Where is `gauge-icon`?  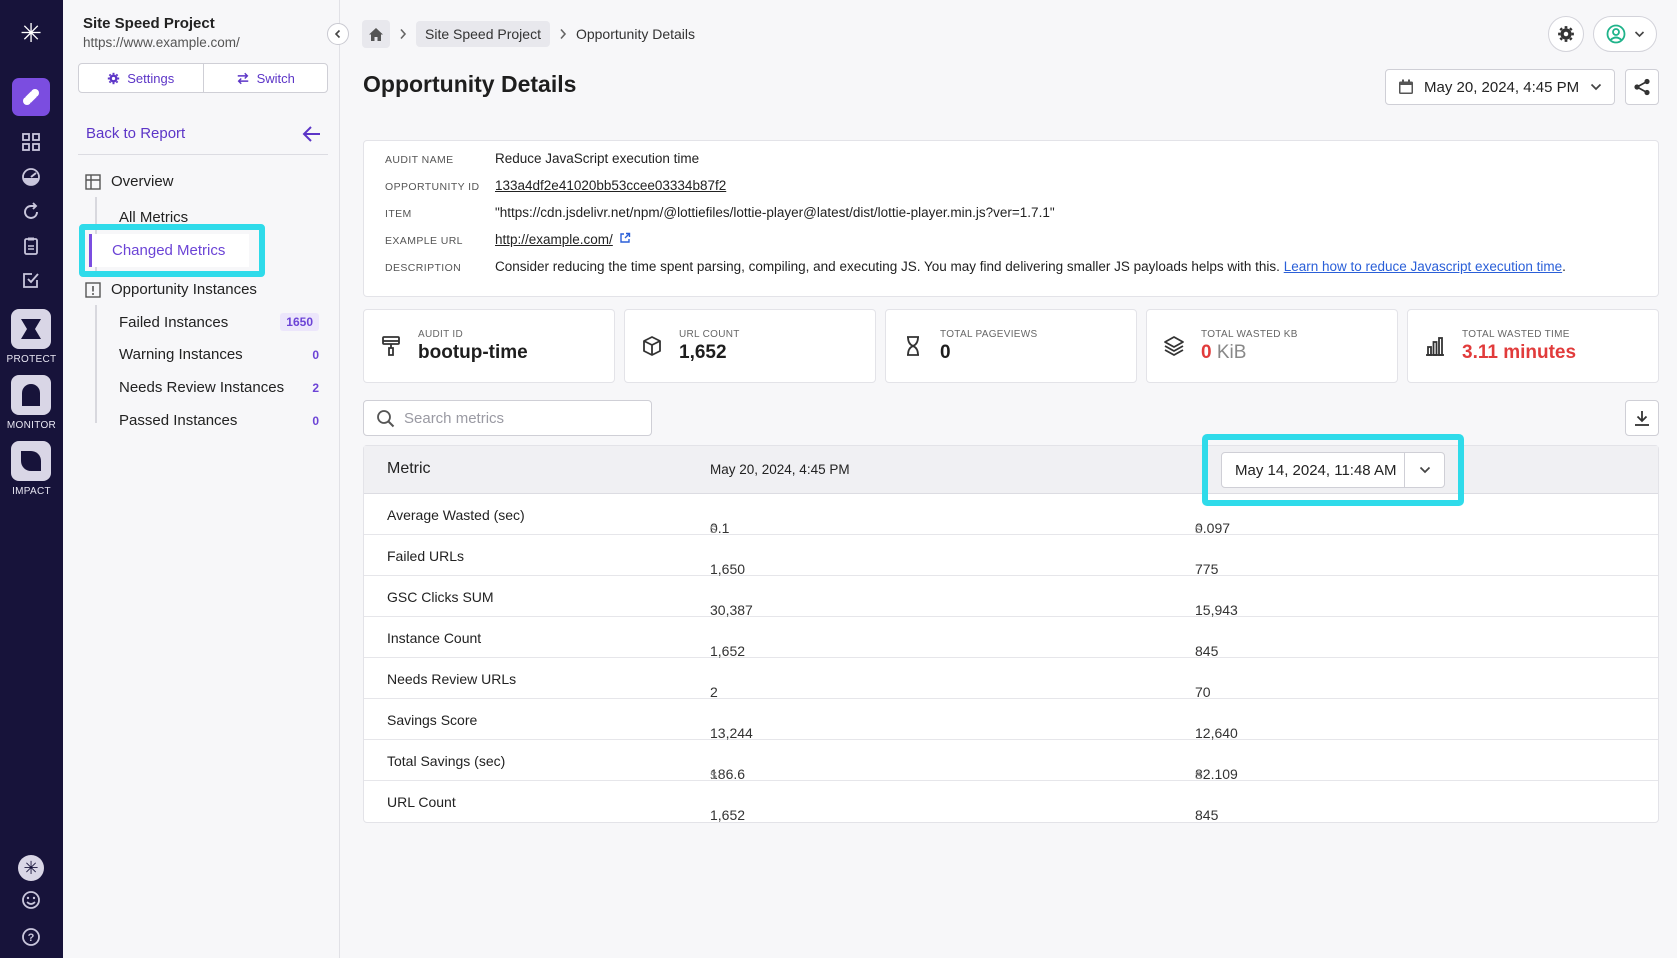
gauge-icon is located at coordinates (31, 177).